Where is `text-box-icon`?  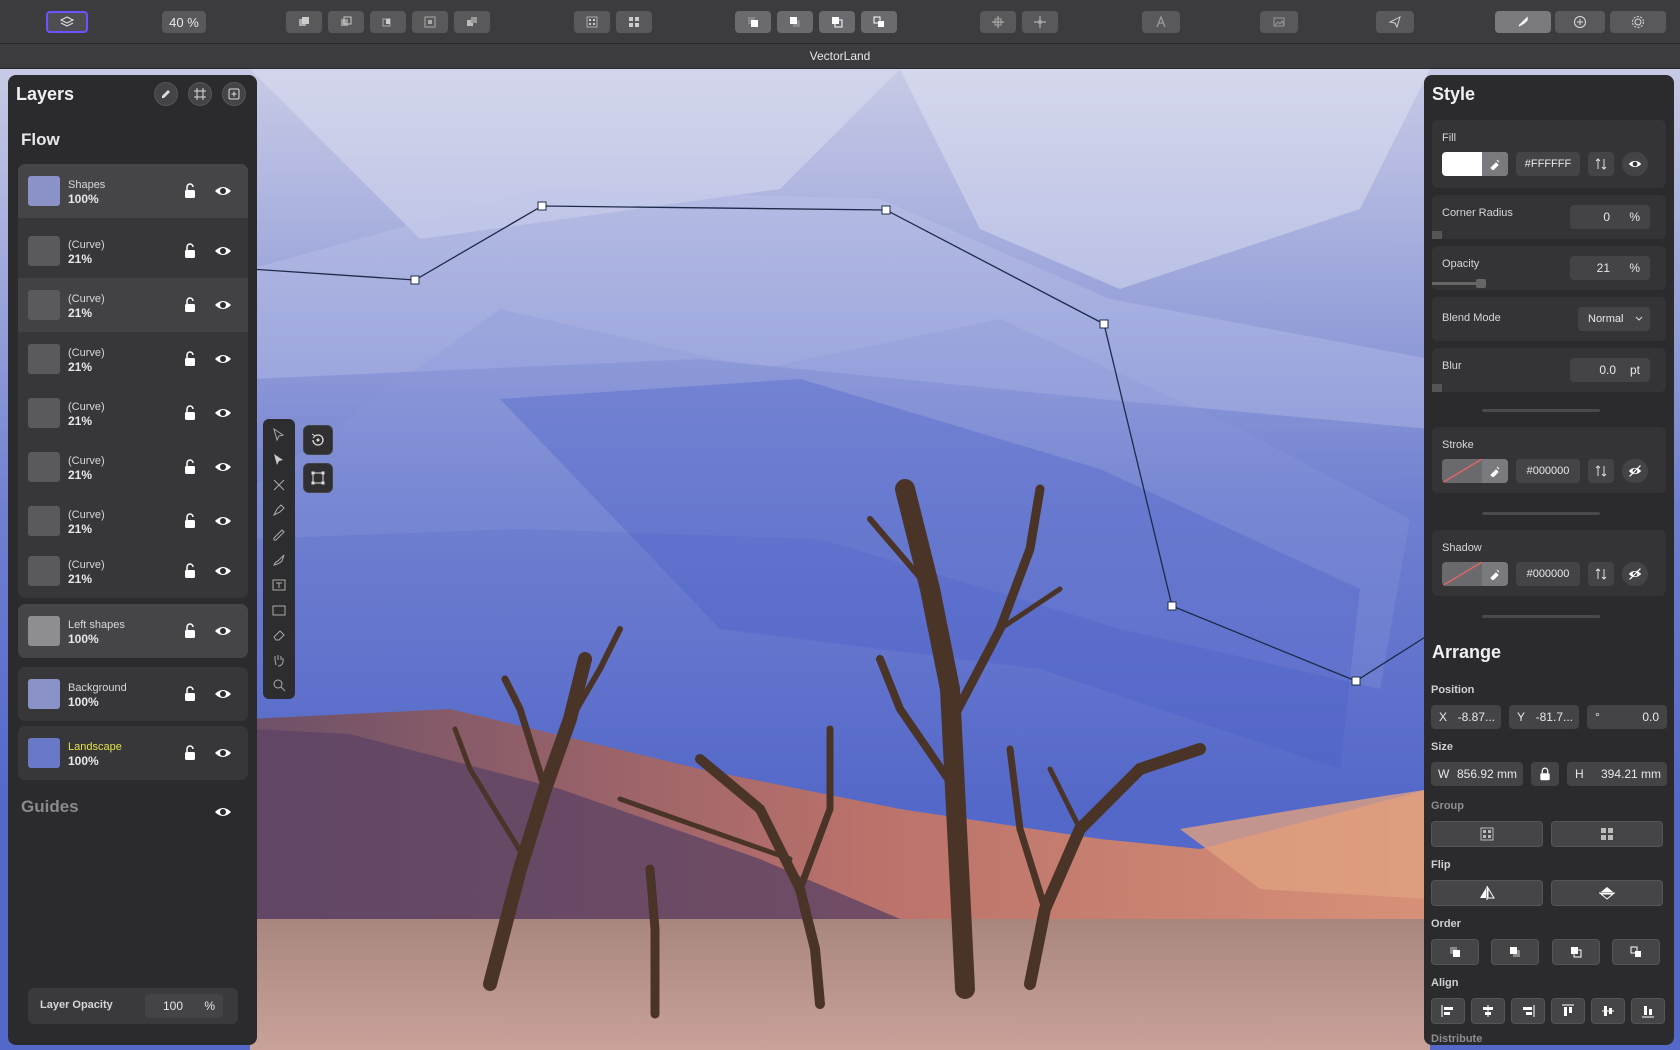
text-box-icon is located at coordinates (279, 585).